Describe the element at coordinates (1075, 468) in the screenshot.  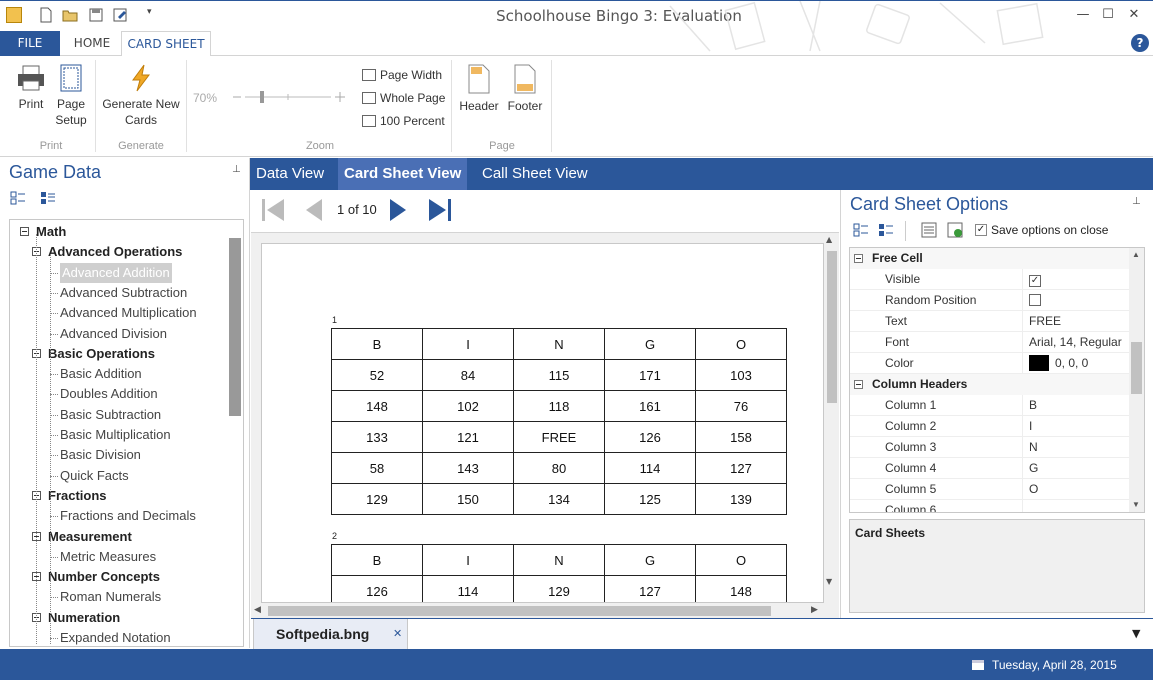
I see `property-value: G` at that location.